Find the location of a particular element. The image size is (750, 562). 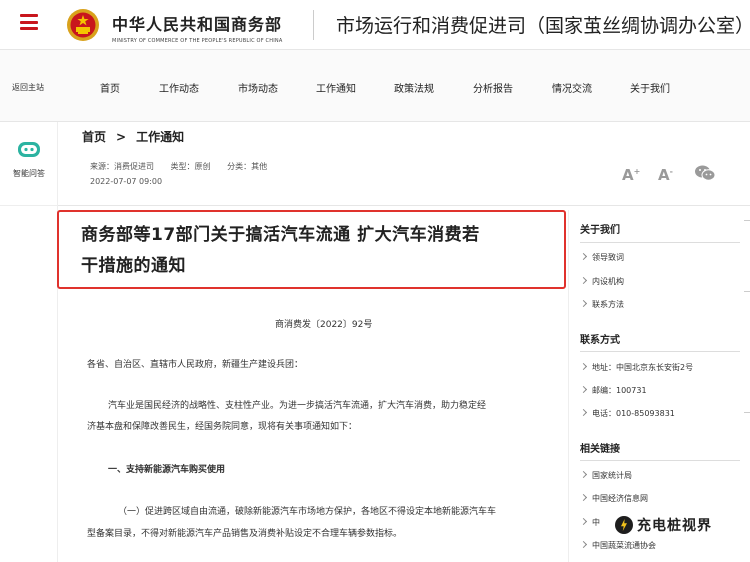

sidebar-link-vegetable-association: 中国蔬菜流通协会 is located at coordinates (617, 545).